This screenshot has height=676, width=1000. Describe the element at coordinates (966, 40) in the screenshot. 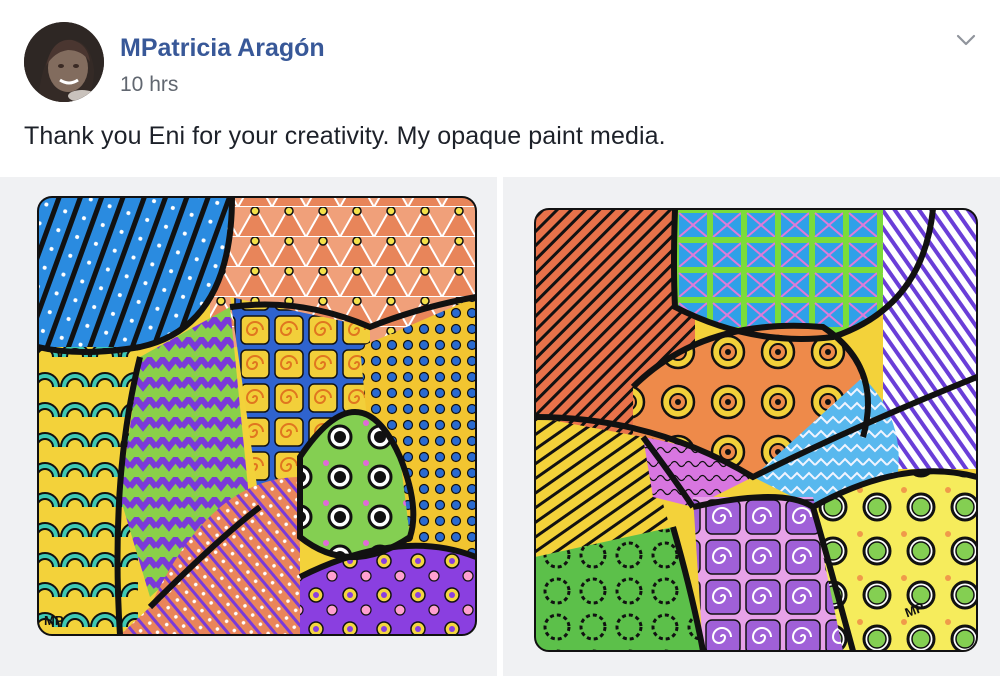

I see `chevron-down-icon` at that location.